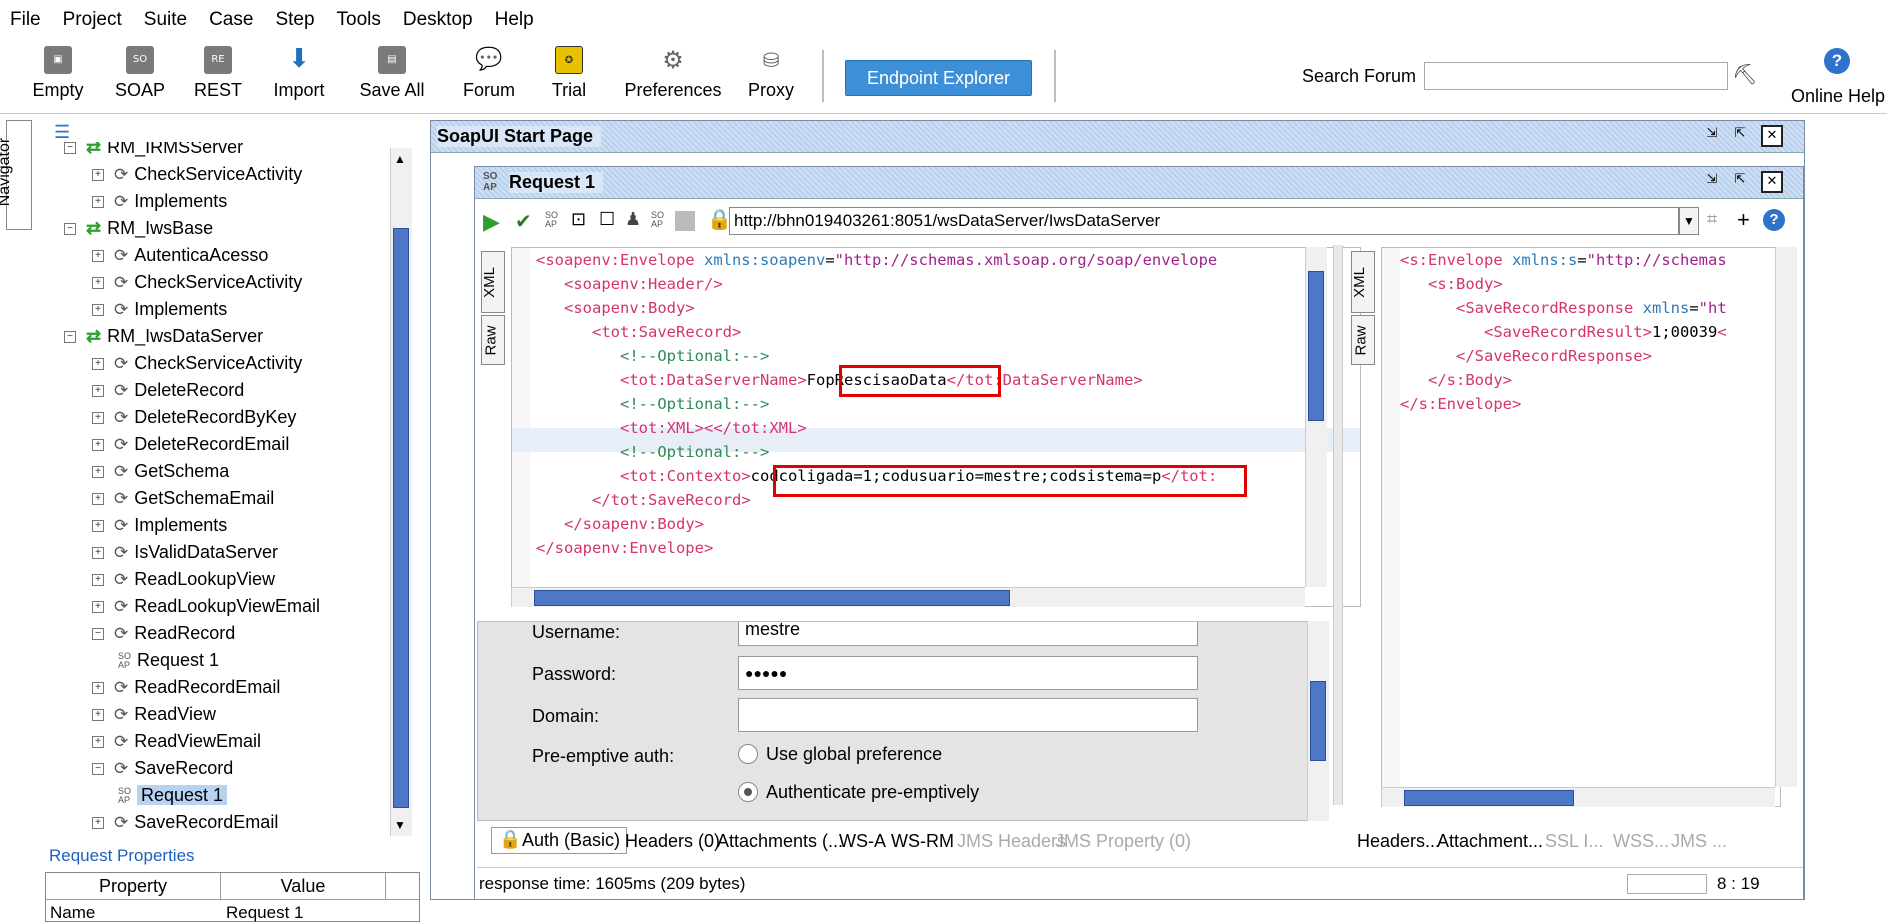 The height and width of the screenshot is (923, 1887). I want to click on forum-button: 💬 Forum, so click(489, 73).